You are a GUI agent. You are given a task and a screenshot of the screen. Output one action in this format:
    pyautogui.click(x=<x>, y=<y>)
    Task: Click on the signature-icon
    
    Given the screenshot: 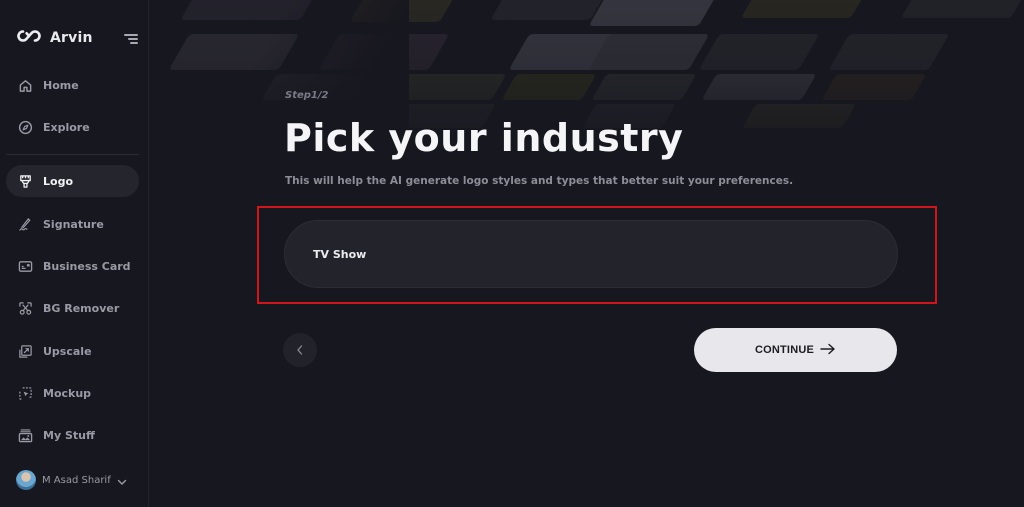 What is the action you would take?
    pyautogui.click(x=25, y=224)
    